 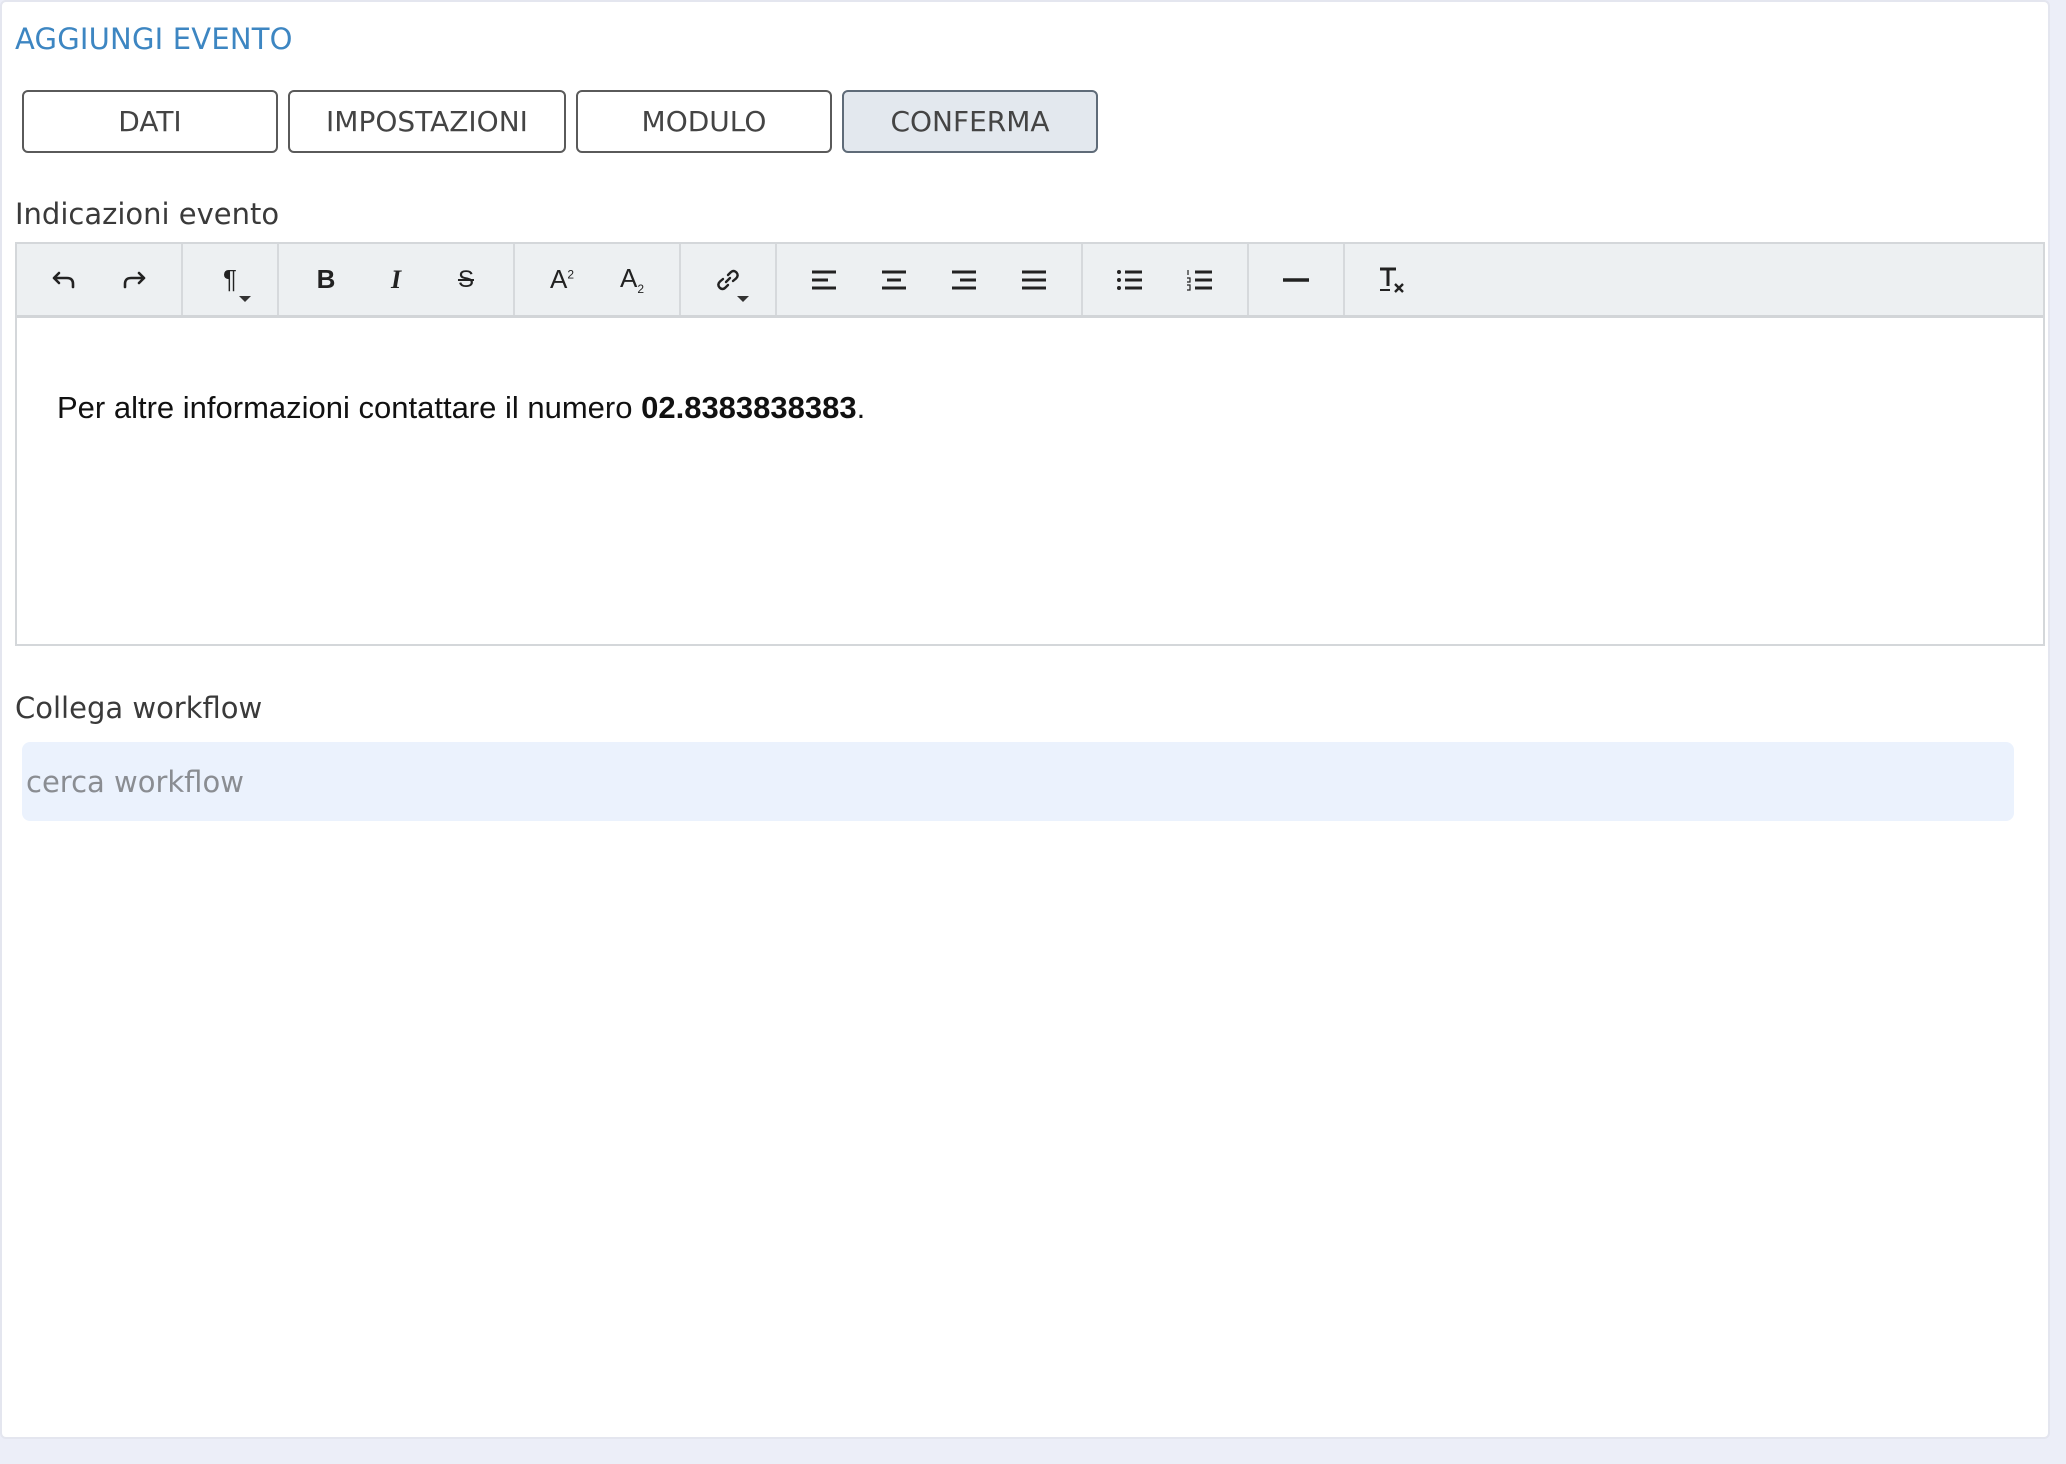 I want to click on align-center-icon, so click(x=894, y=279).